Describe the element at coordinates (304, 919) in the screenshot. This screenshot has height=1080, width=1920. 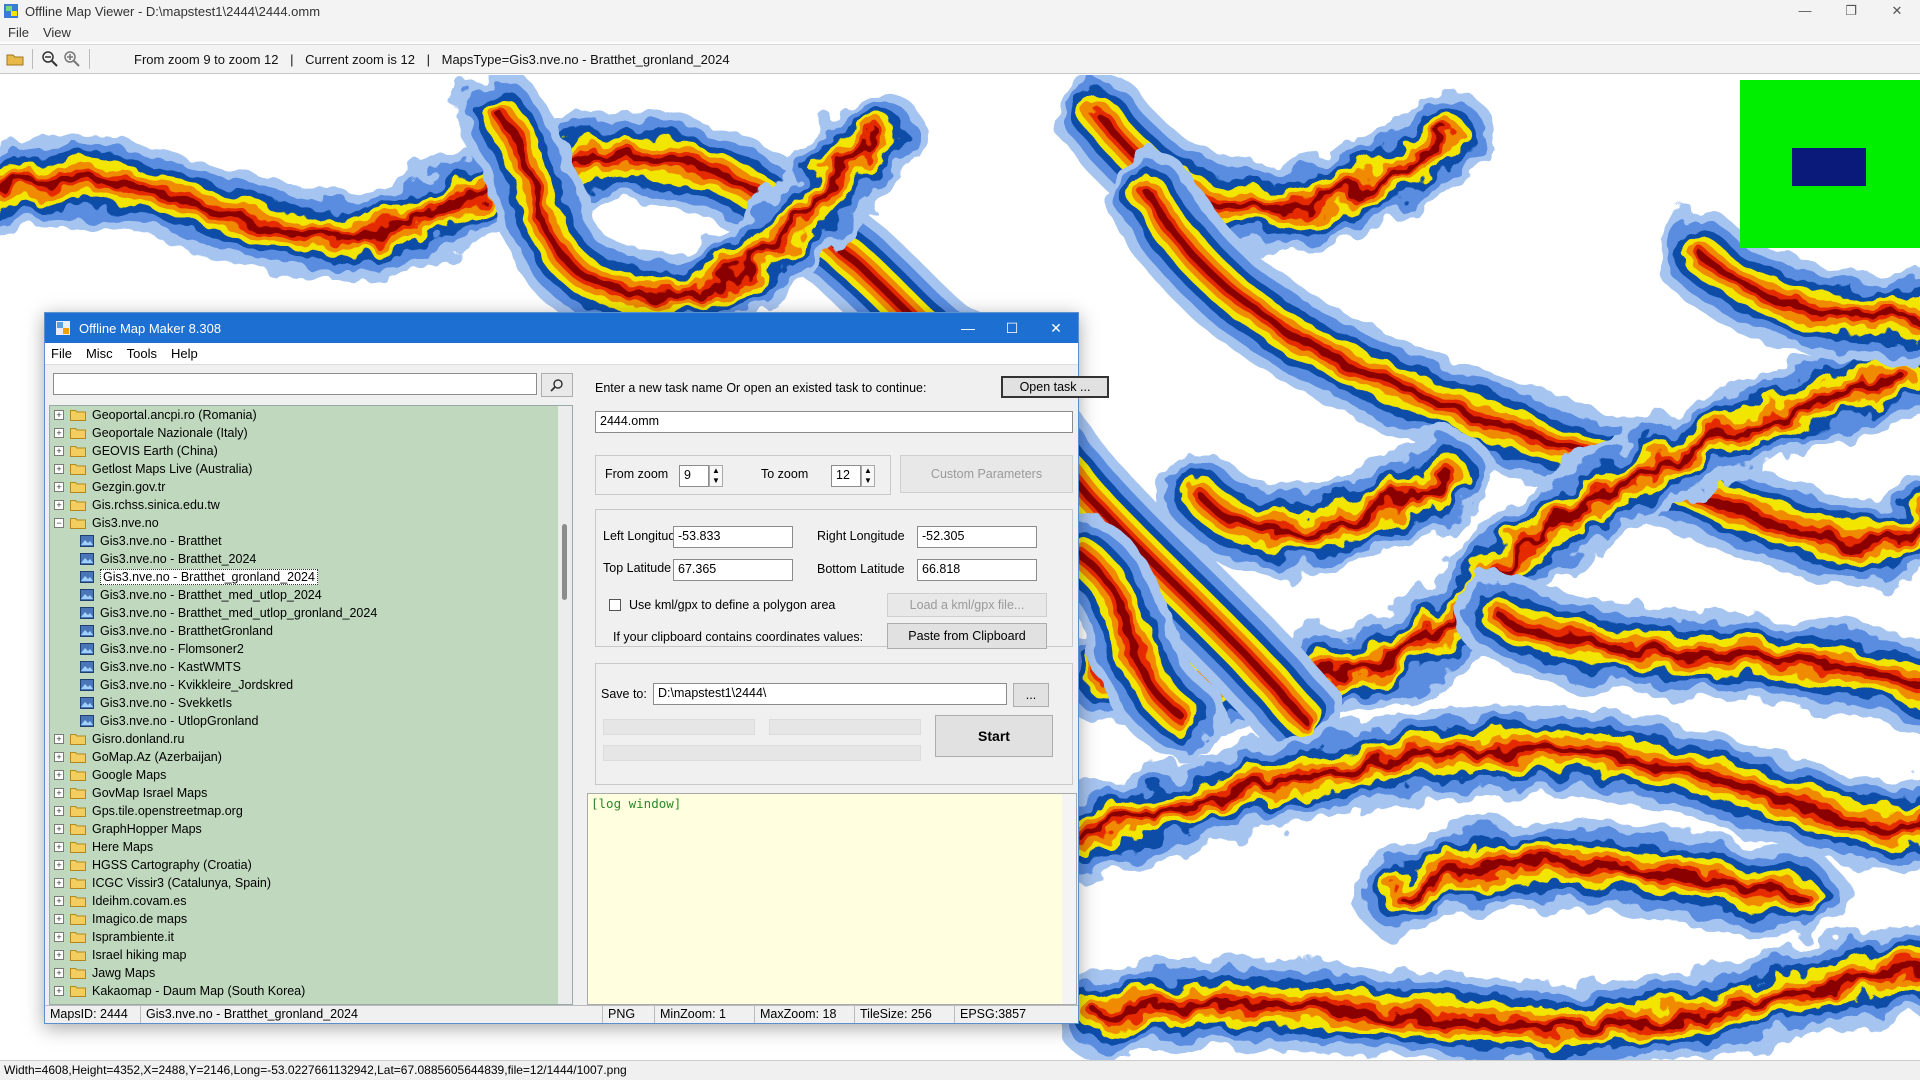
I see `tree-provider-item: + Imagico.de maps` at that location.